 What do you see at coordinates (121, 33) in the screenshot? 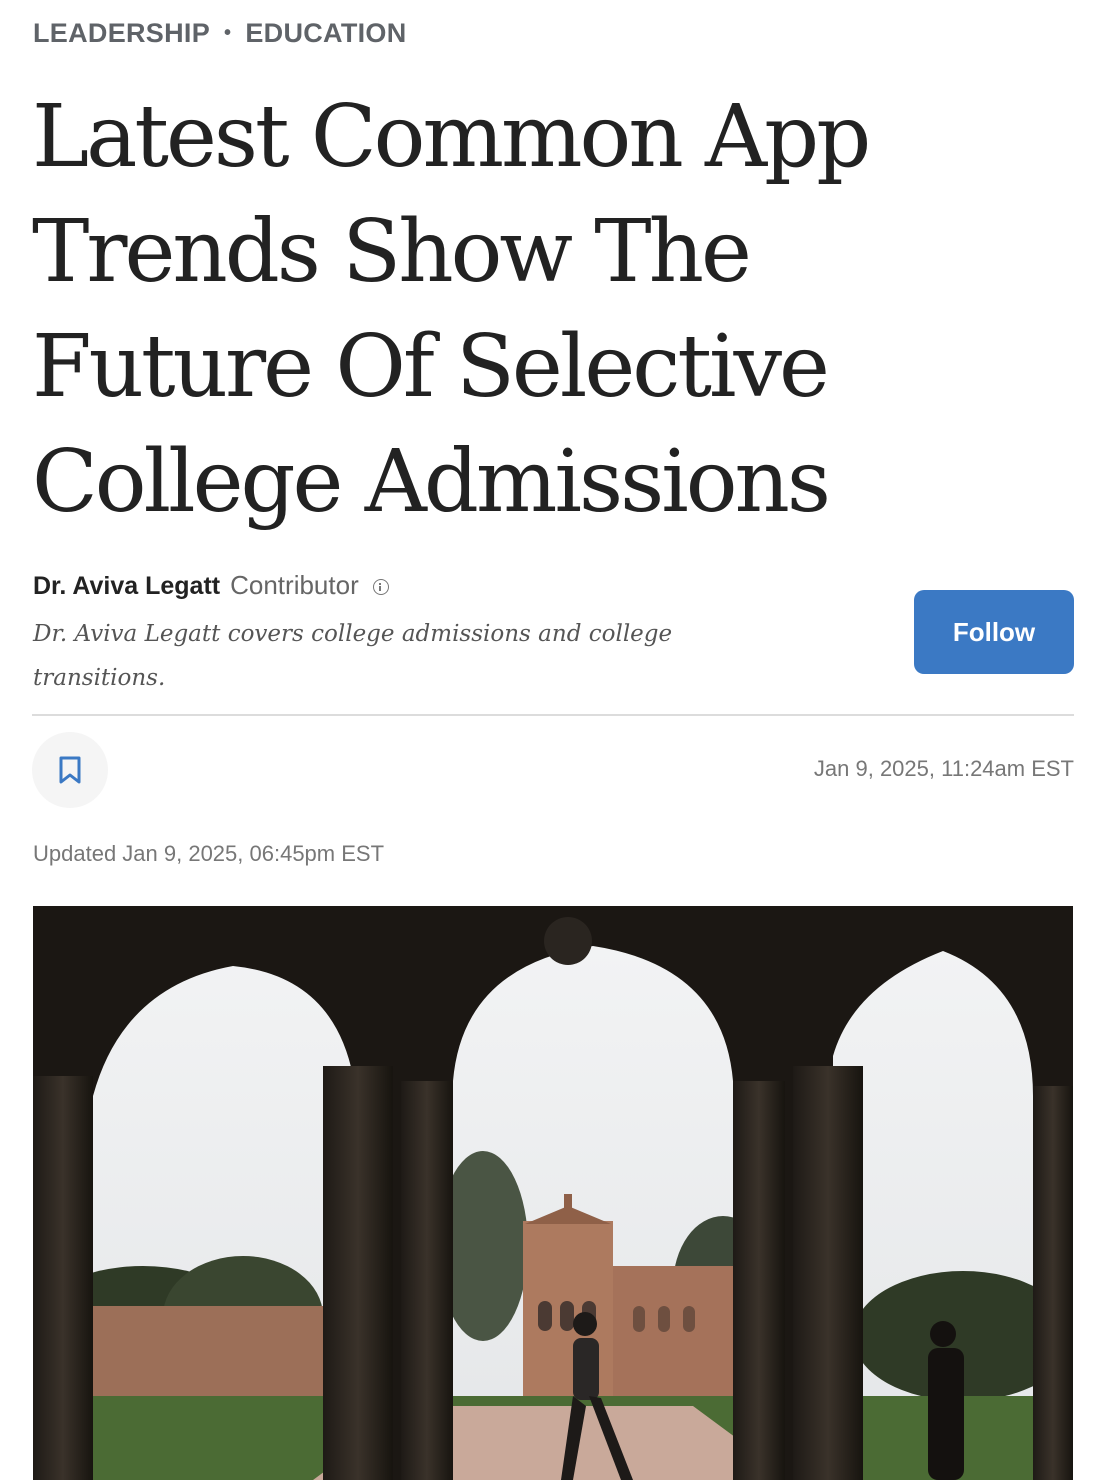
I see `category-leadership: LEADERSHIP` at bounding box center [121, 33].